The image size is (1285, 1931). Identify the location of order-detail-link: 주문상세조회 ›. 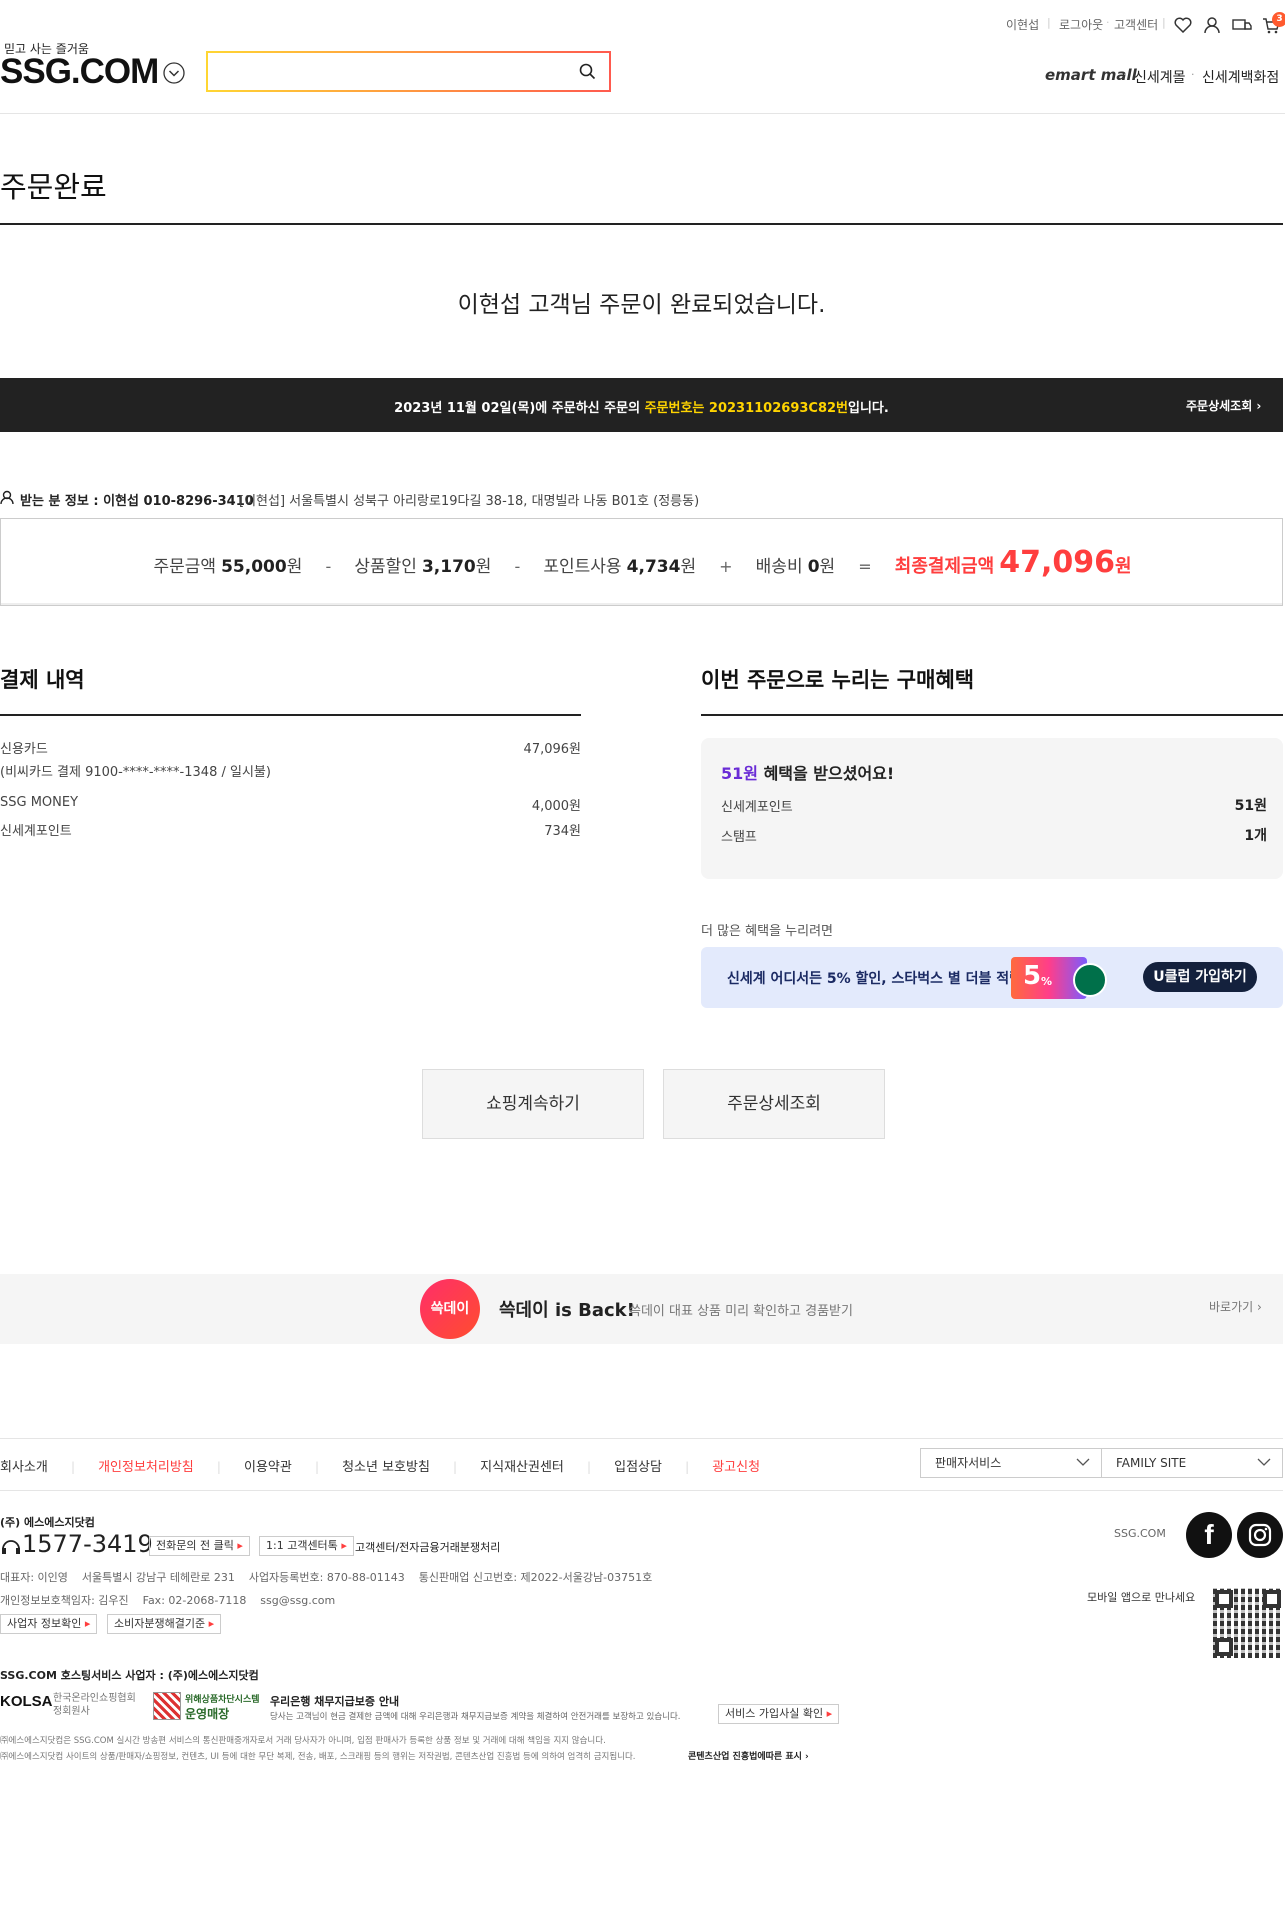
(1223, 405).